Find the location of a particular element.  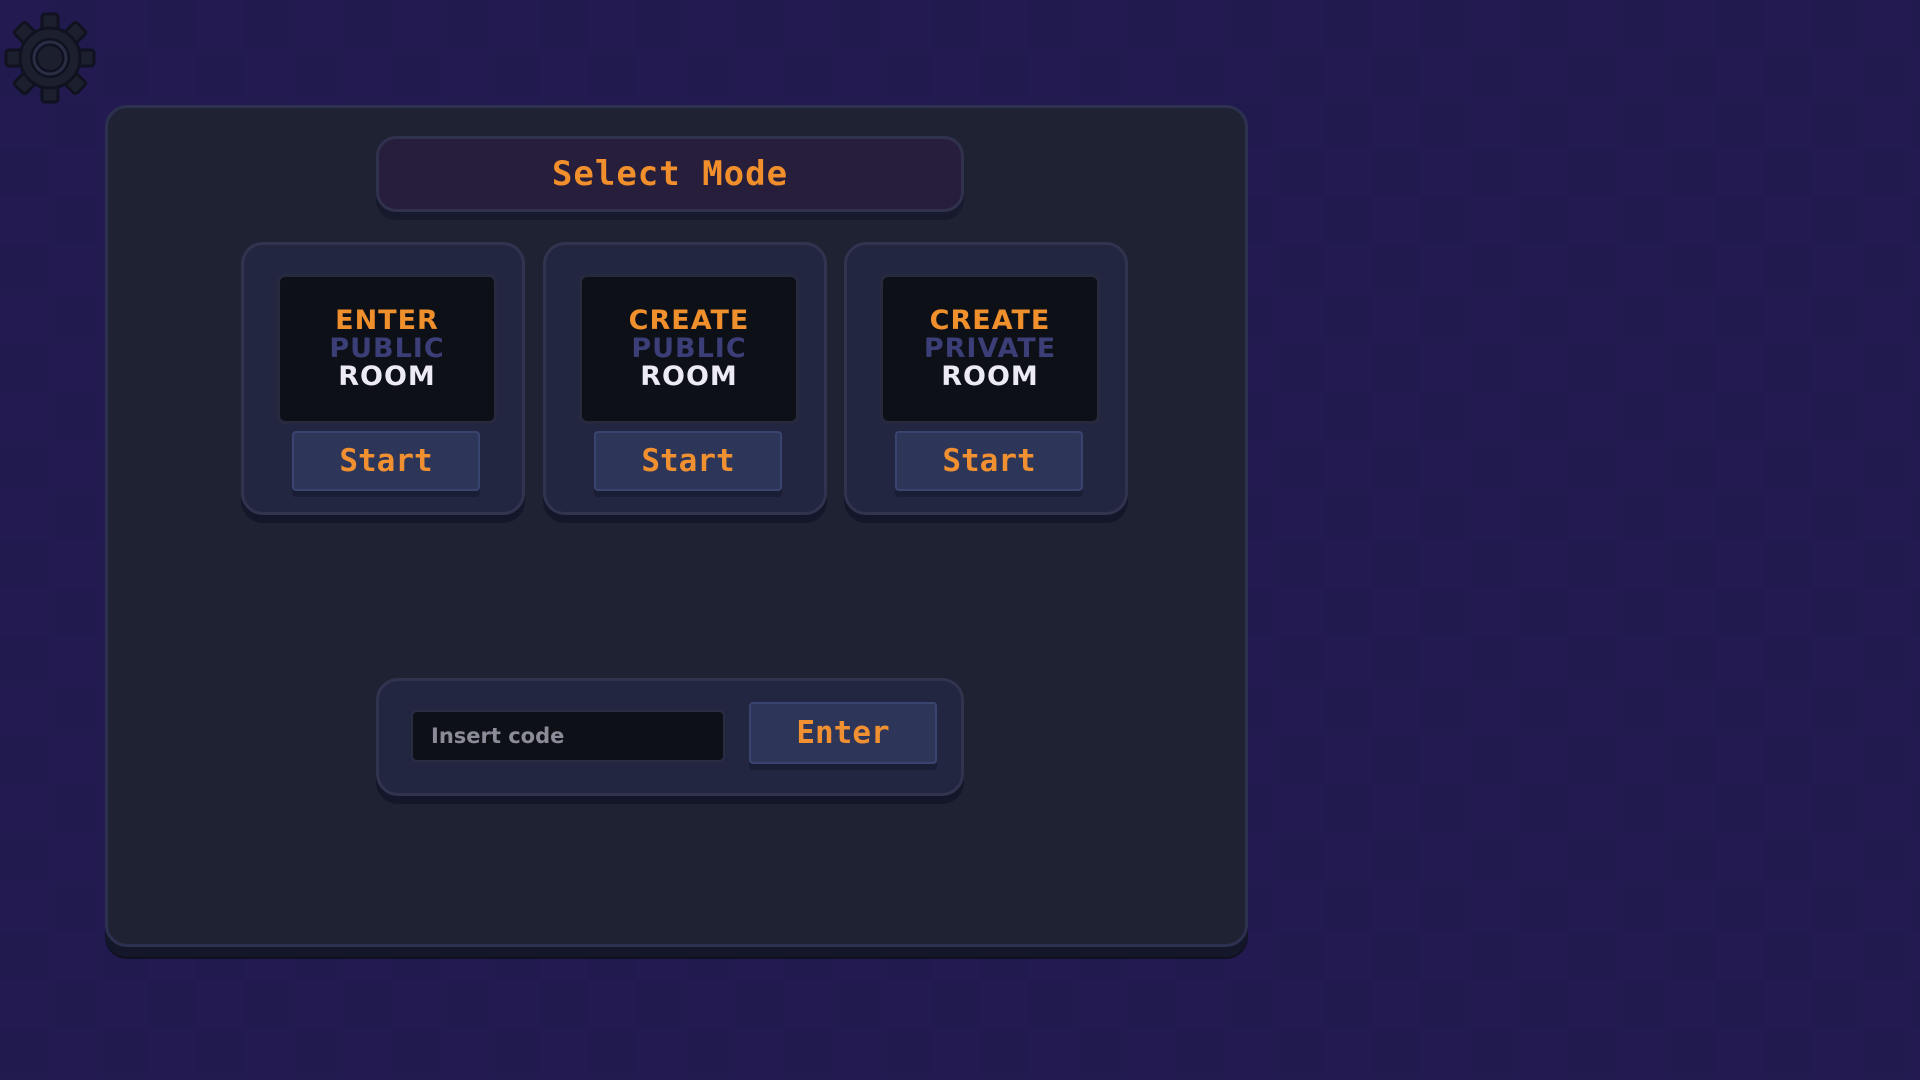

mode-card-enter-public-room: ENTER PUBLIC ROOM Start is located at coordinates (383, 378).